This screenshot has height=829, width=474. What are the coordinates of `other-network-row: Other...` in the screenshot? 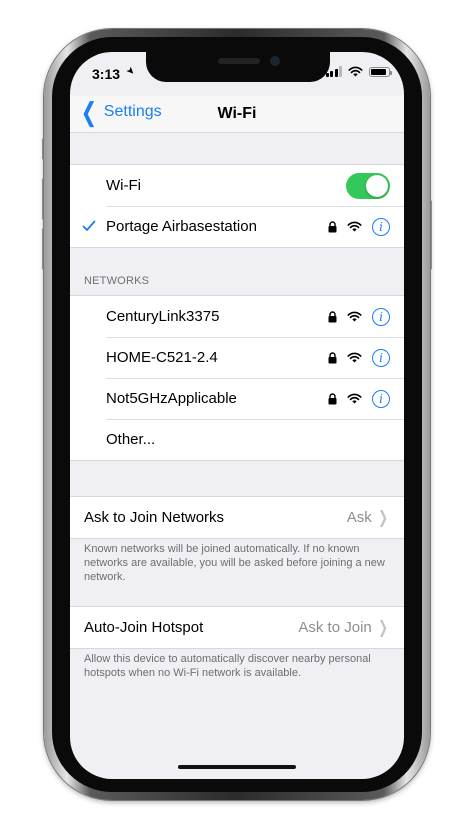 It's located at (237, 439).